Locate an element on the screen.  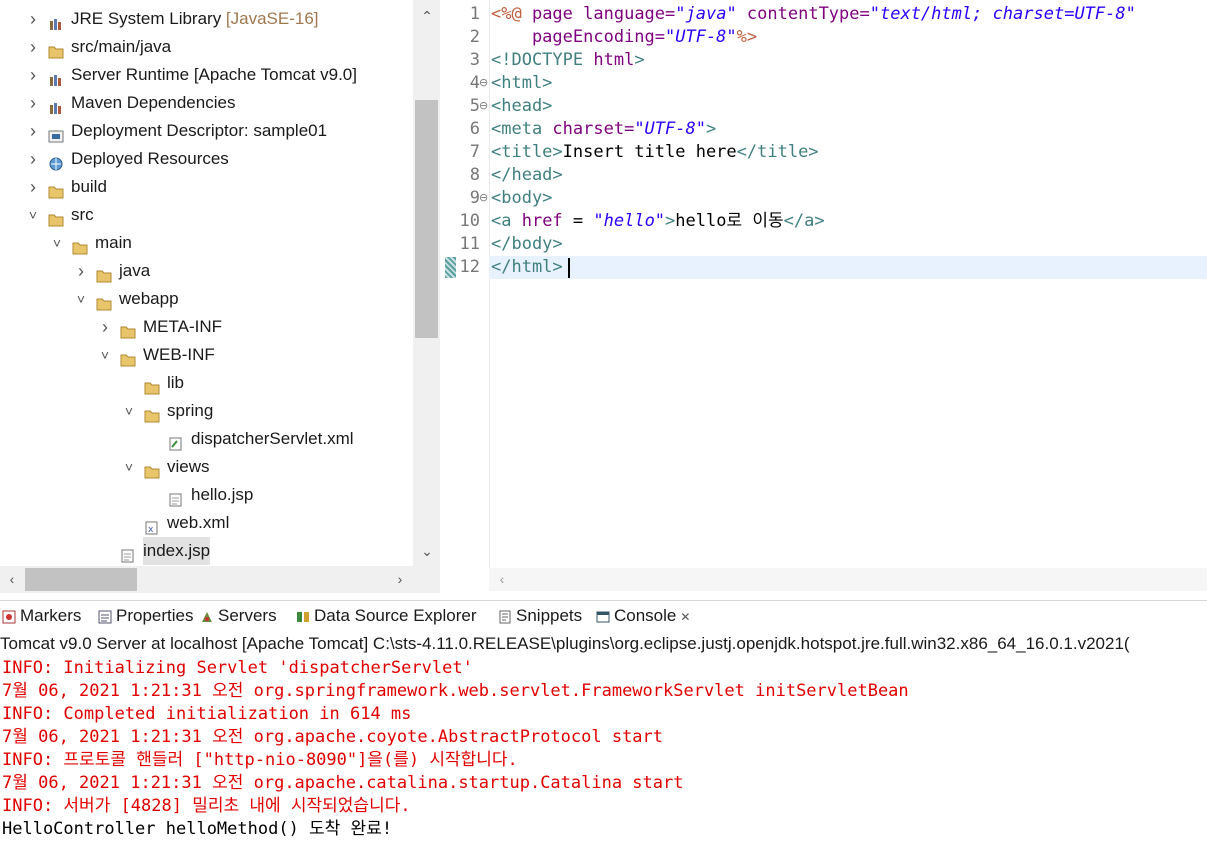
tree-item-spring: ˅ spring is located at coordinates (206, 411).